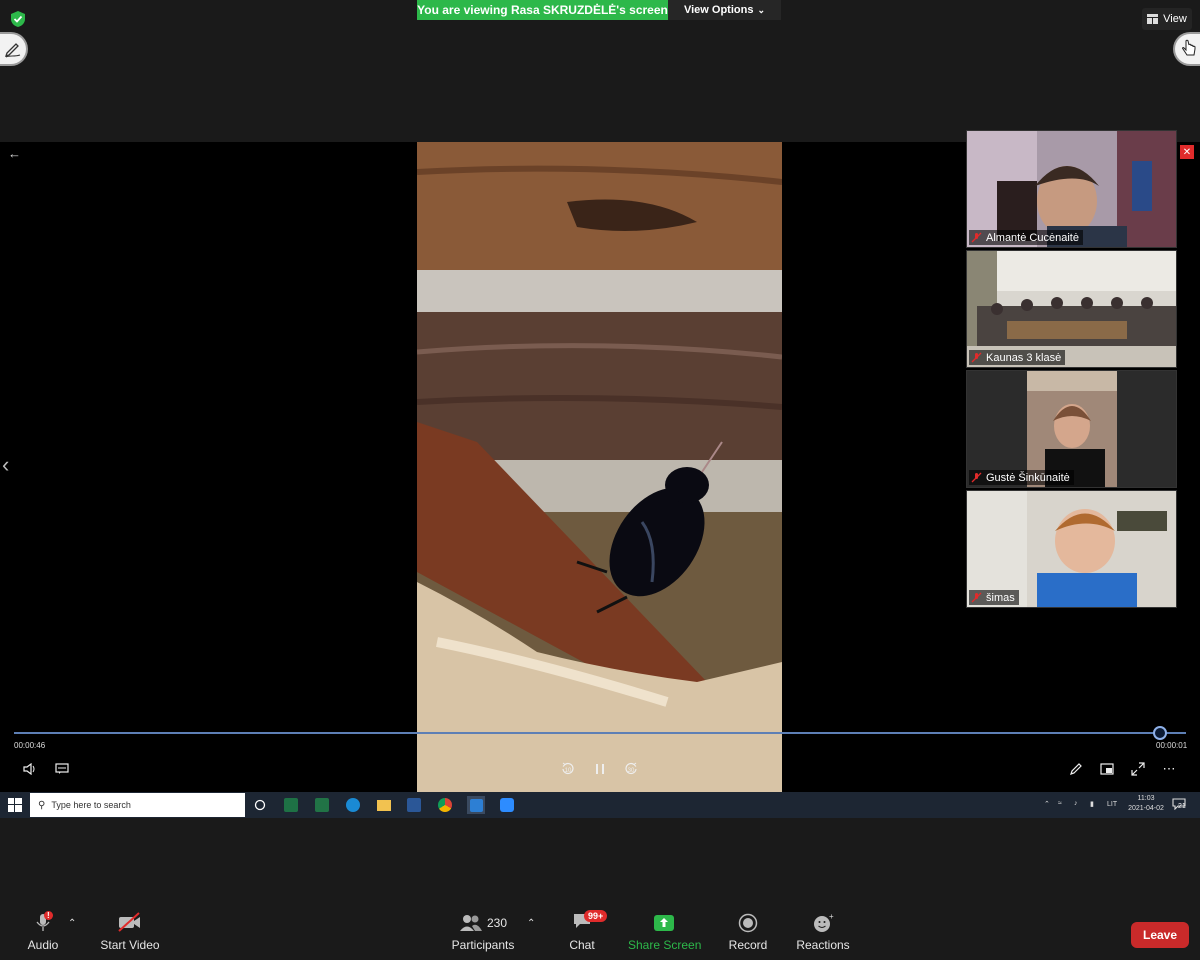  Describe the element at coordinates (1153, 19) in the screenshot. I see `grid-view-icon` at that location.